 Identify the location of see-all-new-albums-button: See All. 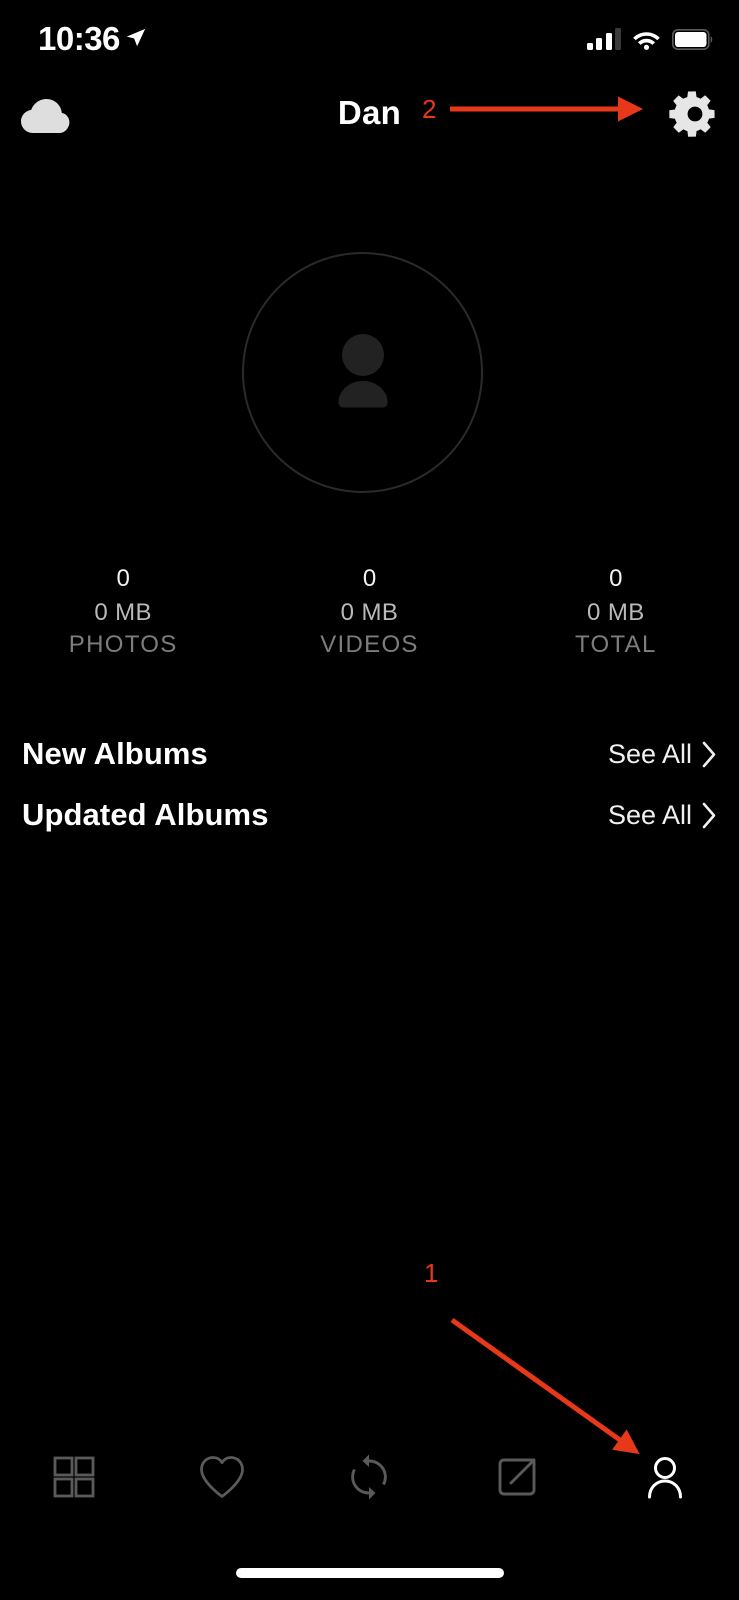
(662, 754).